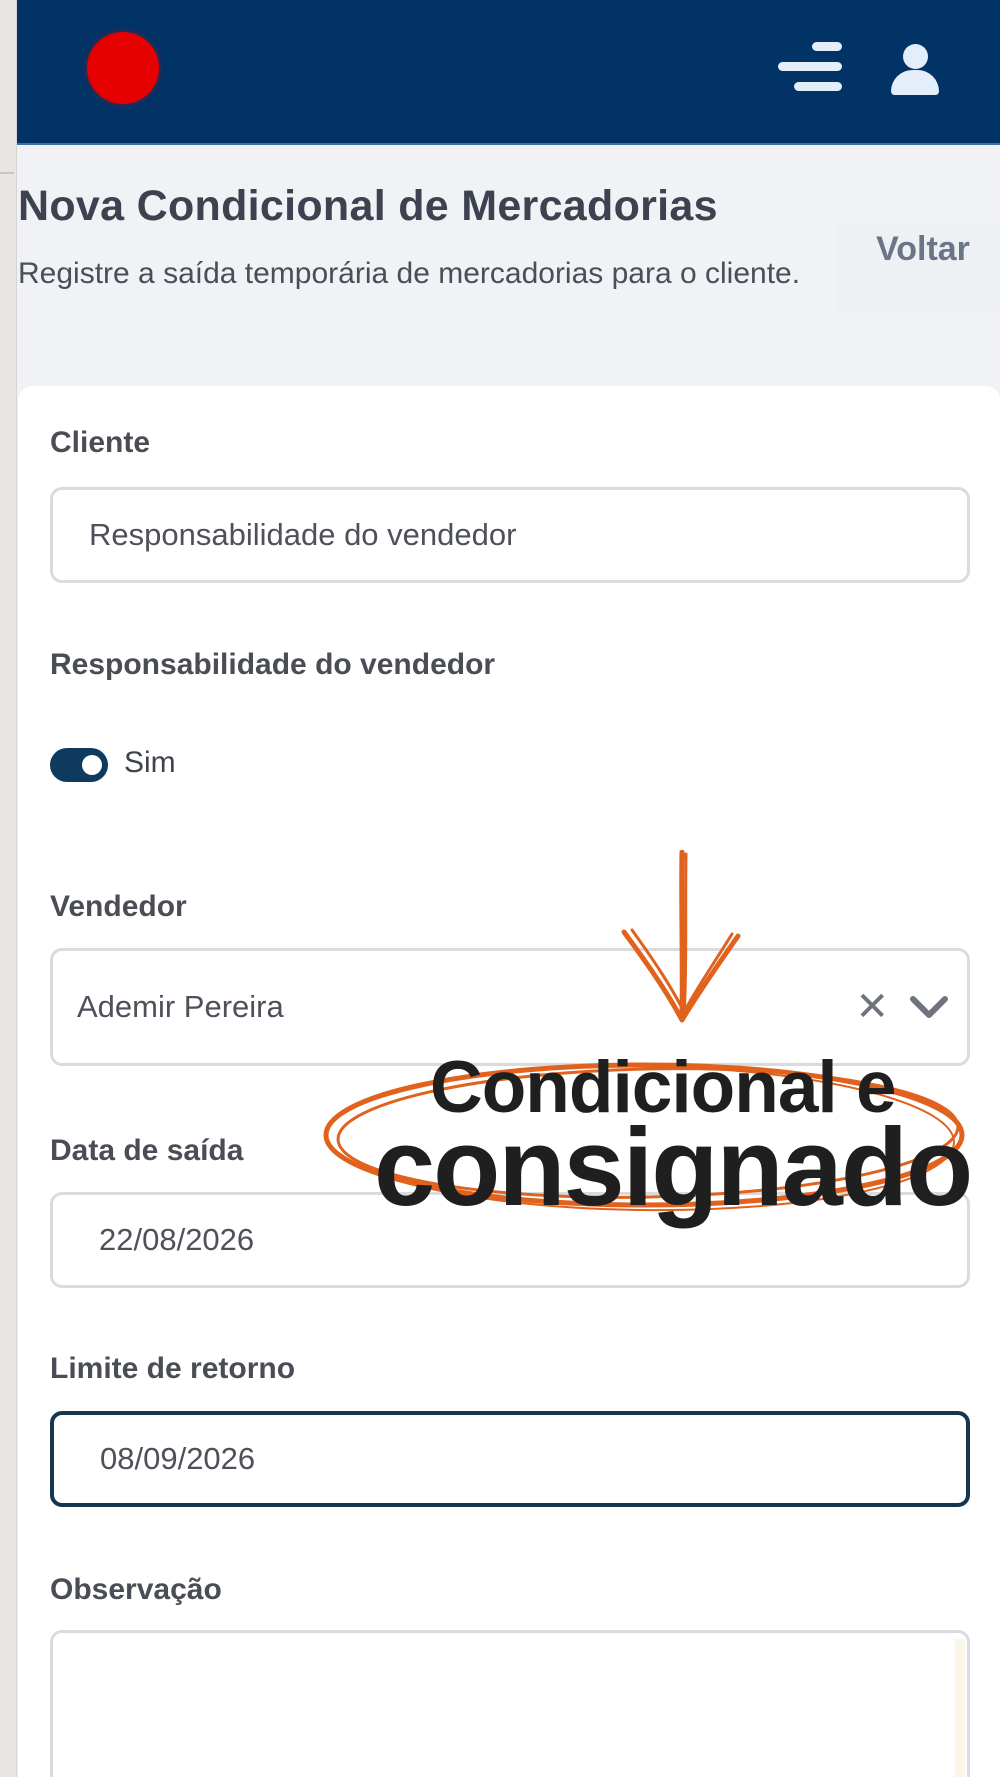 The width and height of the screenshot is (1000, 1777). I want to click on responsabilidade-toggle, so click(79, 765).